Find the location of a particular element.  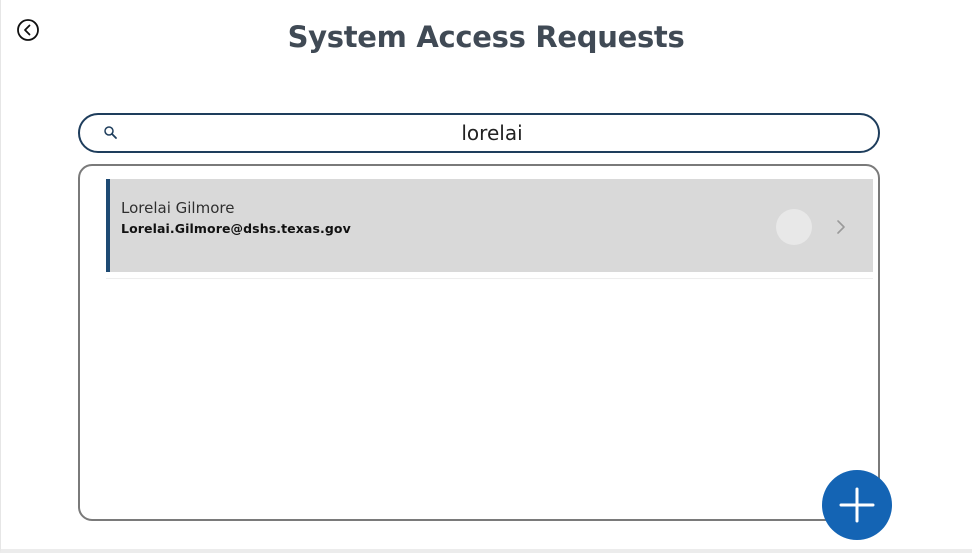

user-name: Lorelai Gilmore is located at coordinates (178, 208).